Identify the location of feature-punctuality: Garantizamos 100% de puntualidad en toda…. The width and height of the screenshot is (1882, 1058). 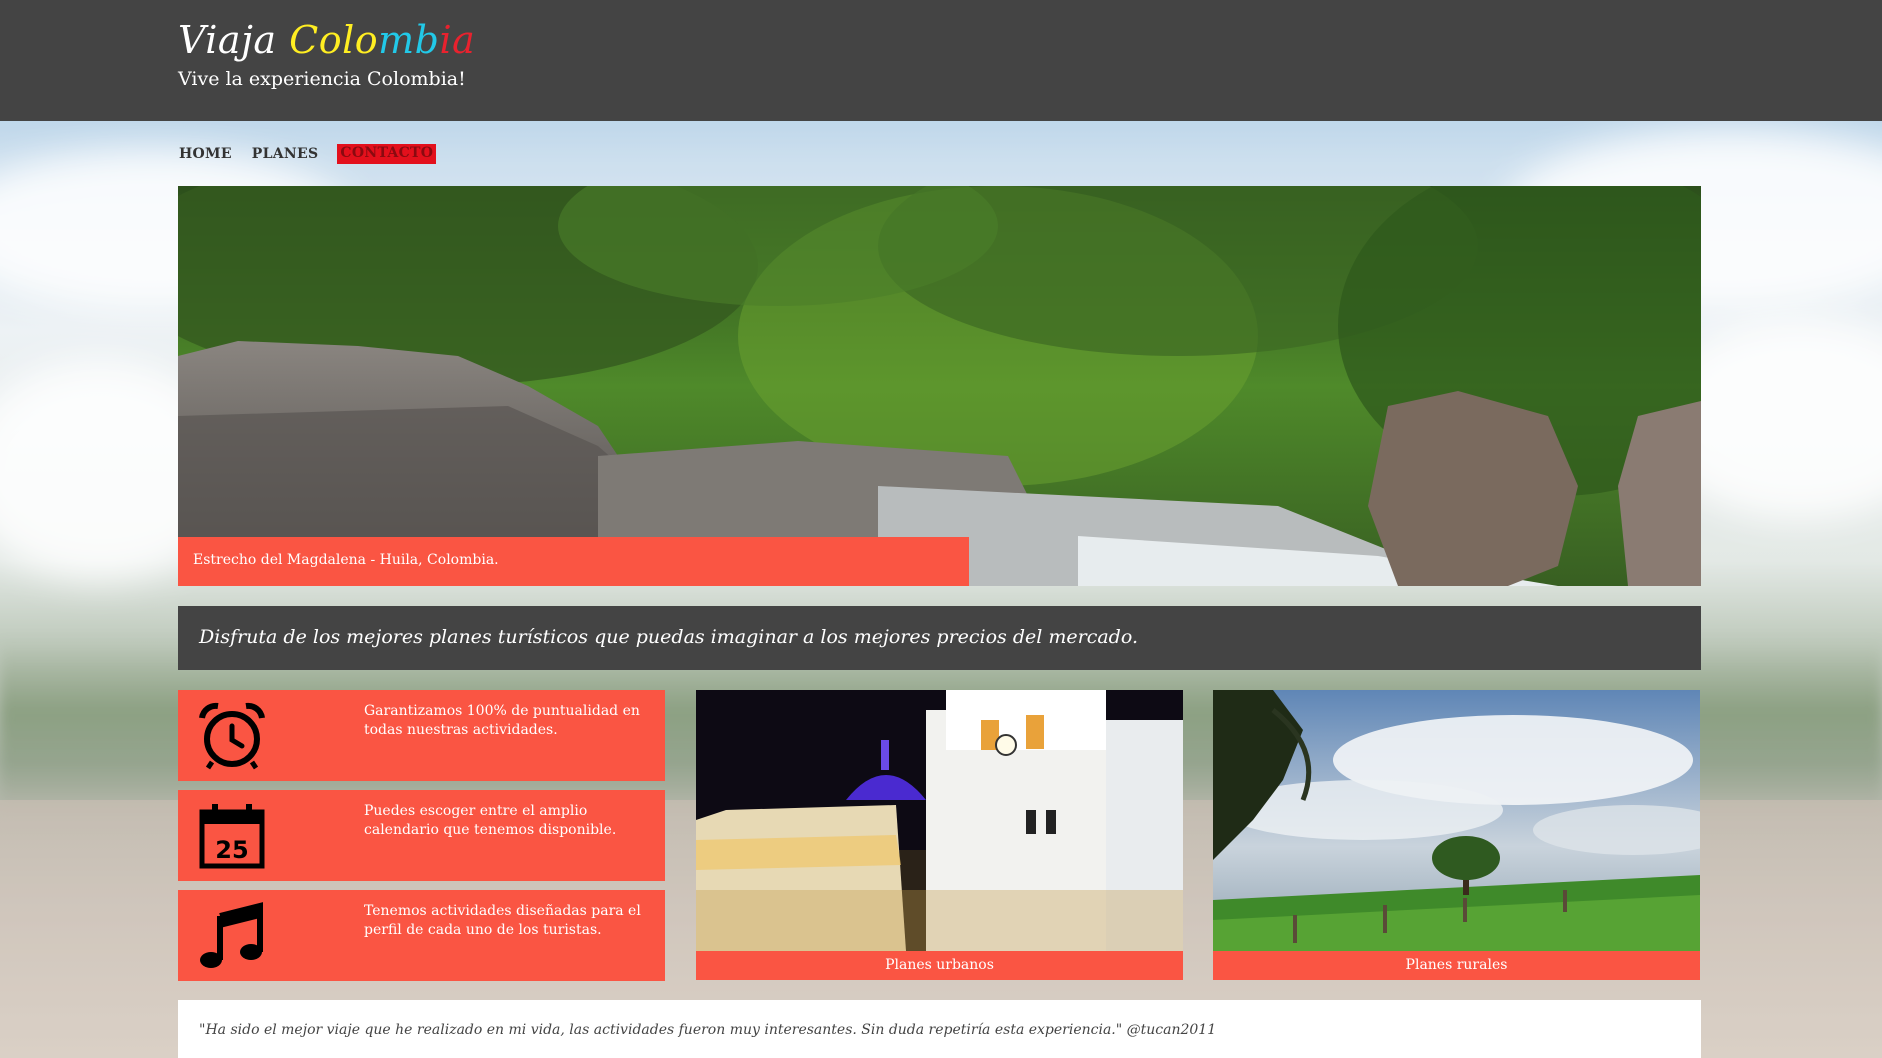
(421, 735).